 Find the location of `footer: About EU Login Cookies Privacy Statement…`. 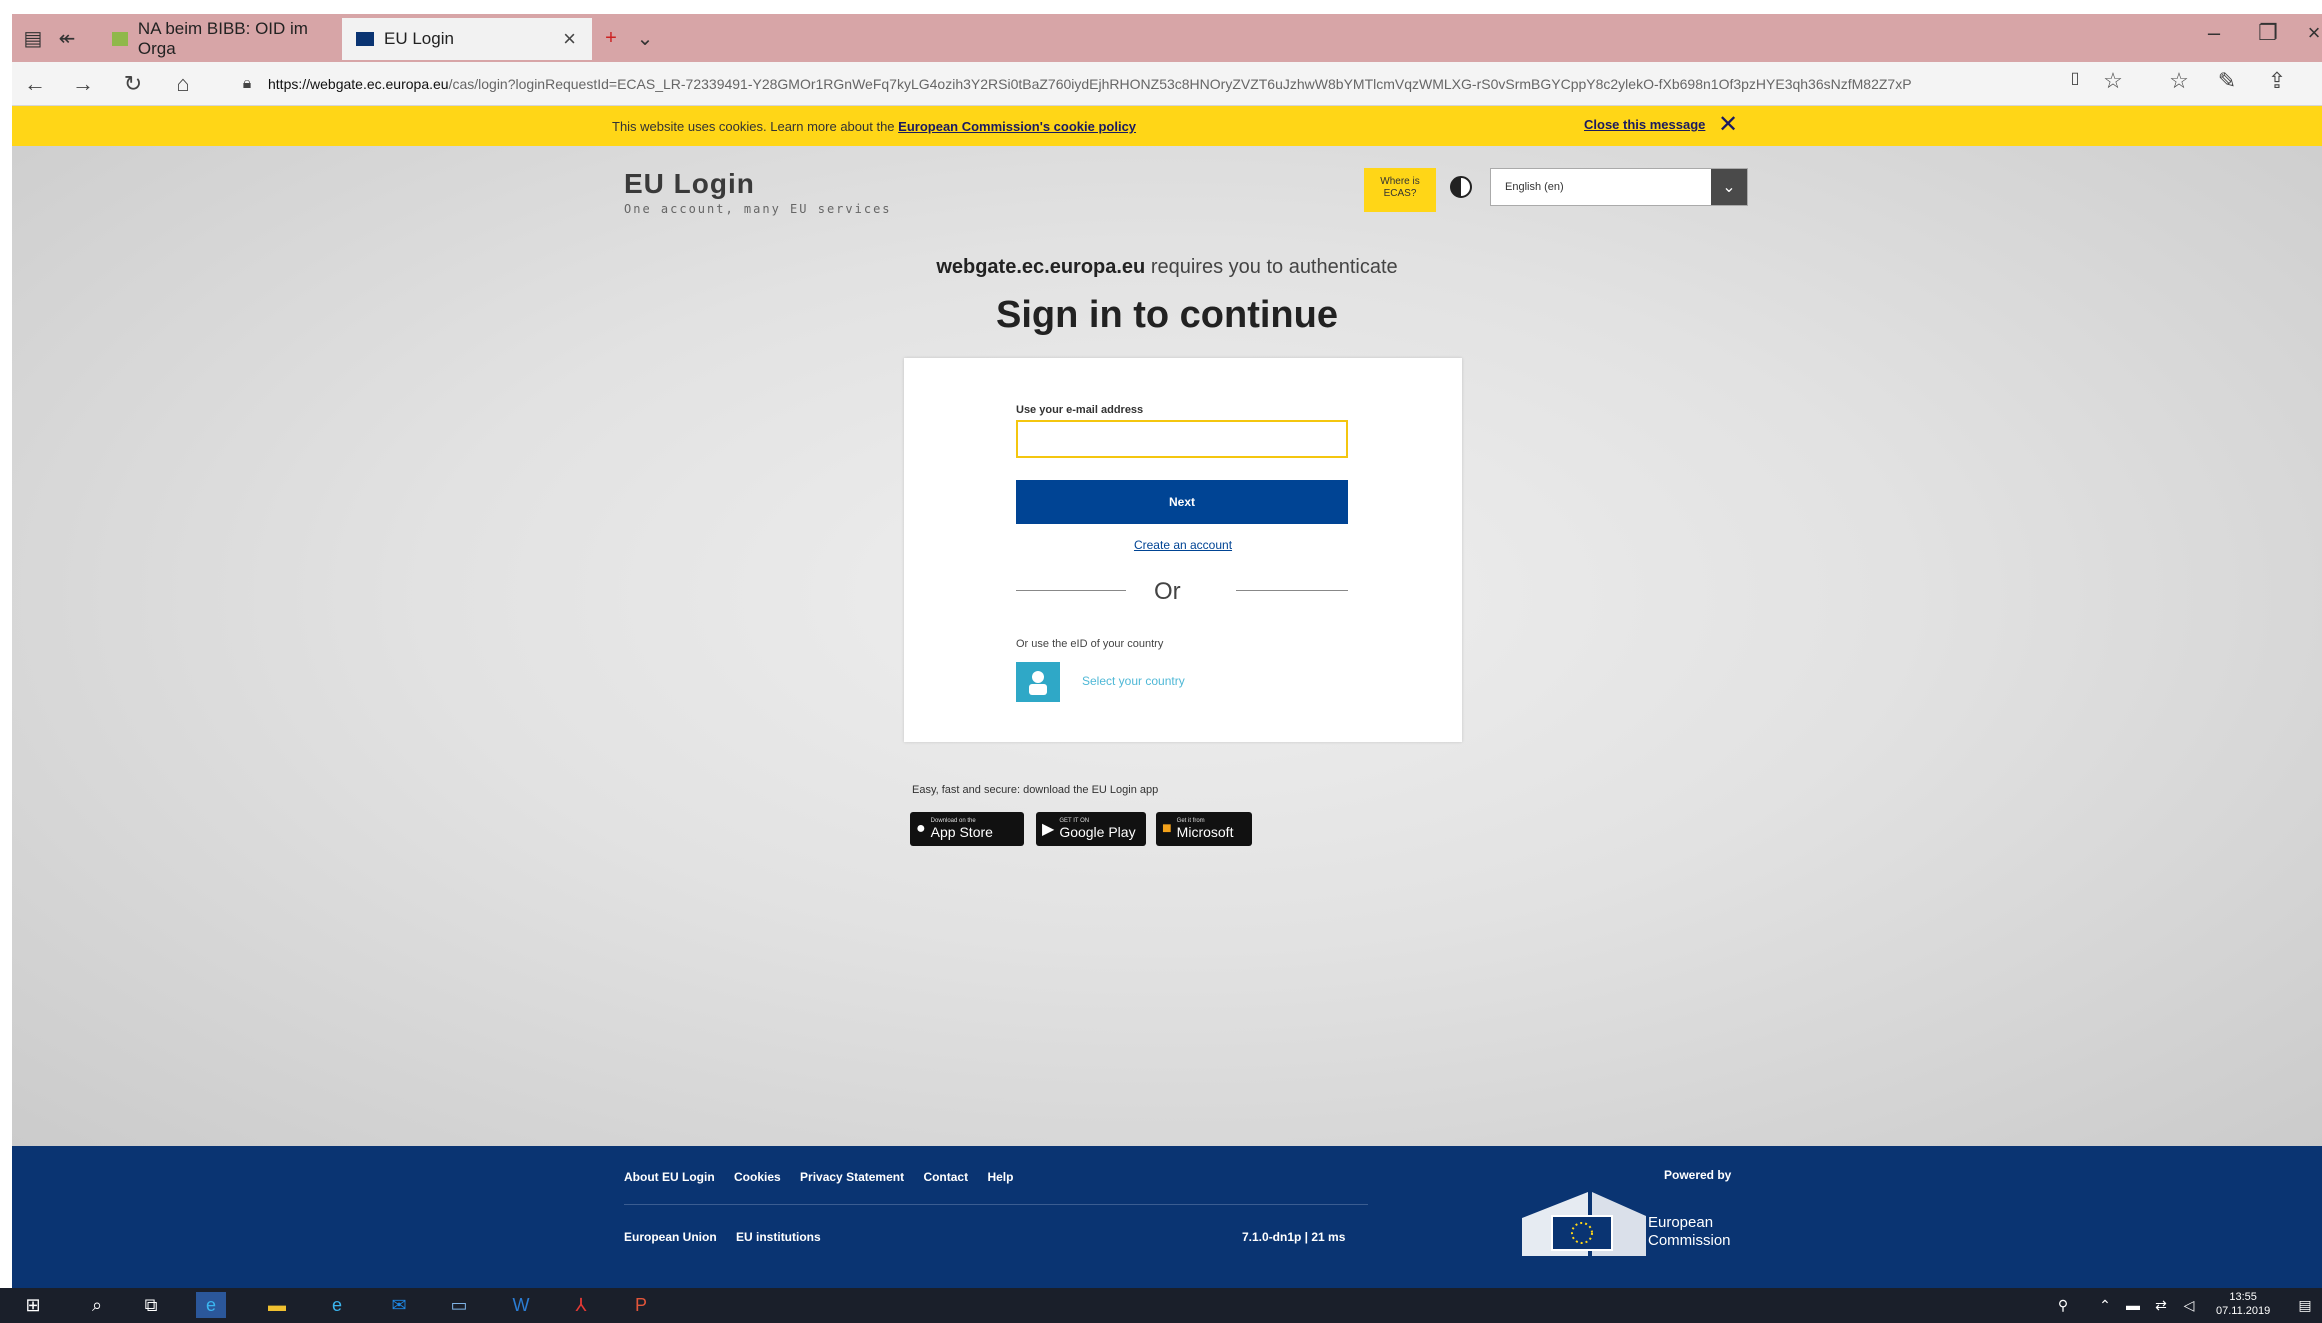

footer: About EU Login Cookies Privacy Statement… is located at coordinates (1167, 1217).